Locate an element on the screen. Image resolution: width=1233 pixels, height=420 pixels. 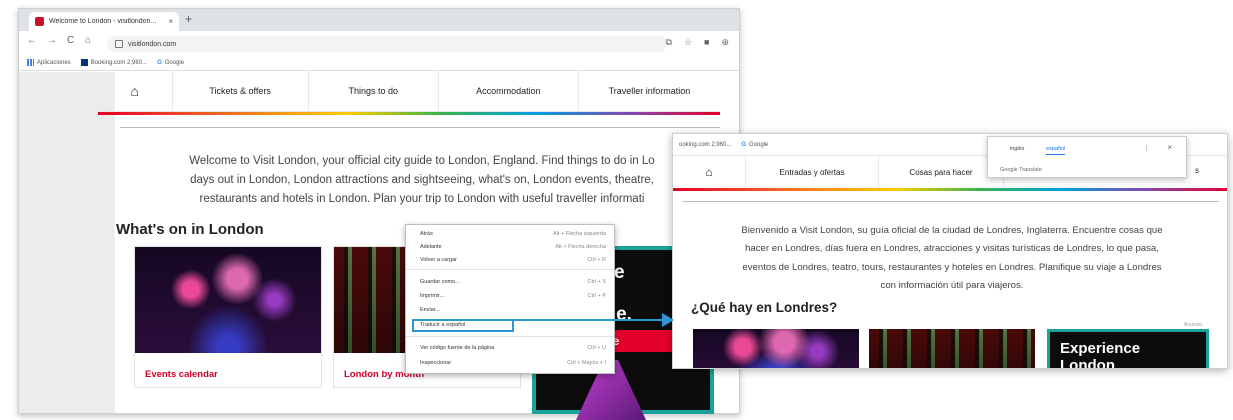
card-label: Events calendar is located at coordinates (181, 374).